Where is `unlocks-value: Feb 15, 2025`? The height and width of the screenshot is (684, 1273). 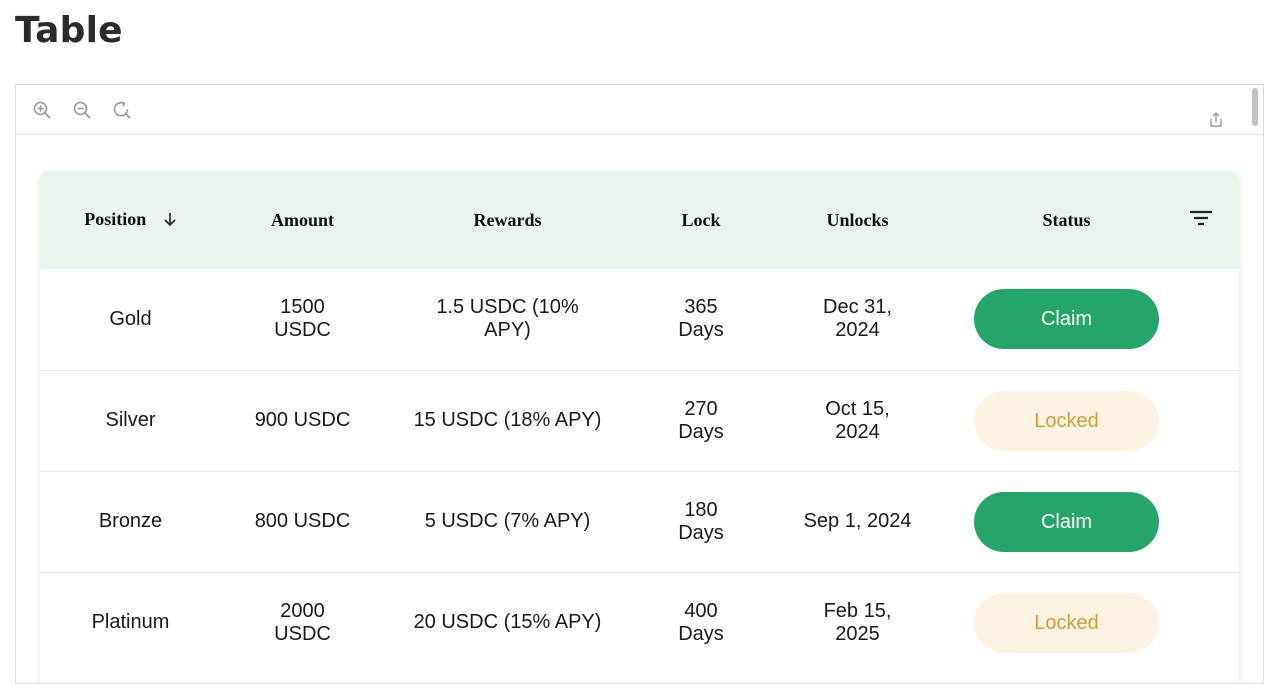 unlocks-value: Feb 15, 2025 is located at coordinates (857, 622).